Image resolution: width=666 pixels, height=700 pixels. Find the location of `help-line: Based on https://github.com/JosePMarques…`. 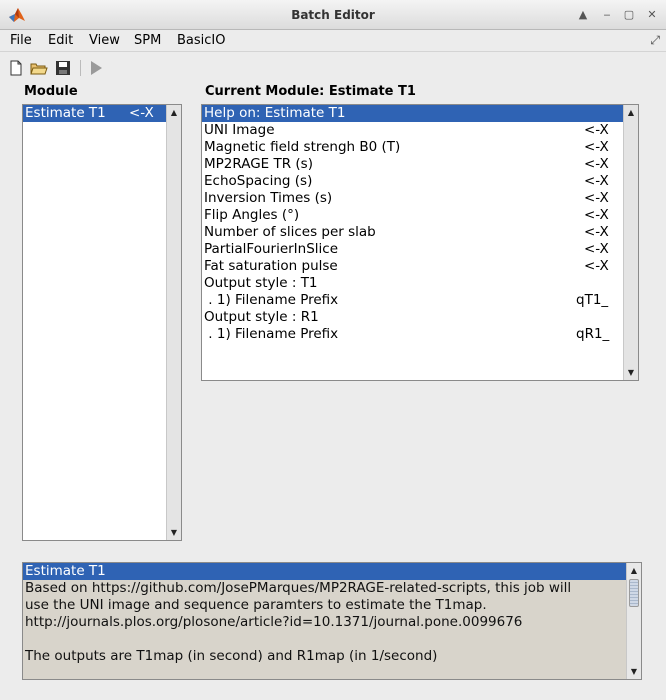

help-line: Based on https://github.com/JosePMarques… is located at coordinates (298, 588).